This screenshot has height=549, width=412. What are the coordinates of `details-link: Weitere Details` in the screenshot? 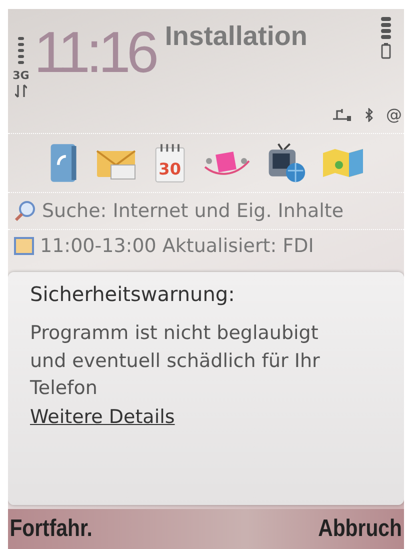 It's located at (102, 417).